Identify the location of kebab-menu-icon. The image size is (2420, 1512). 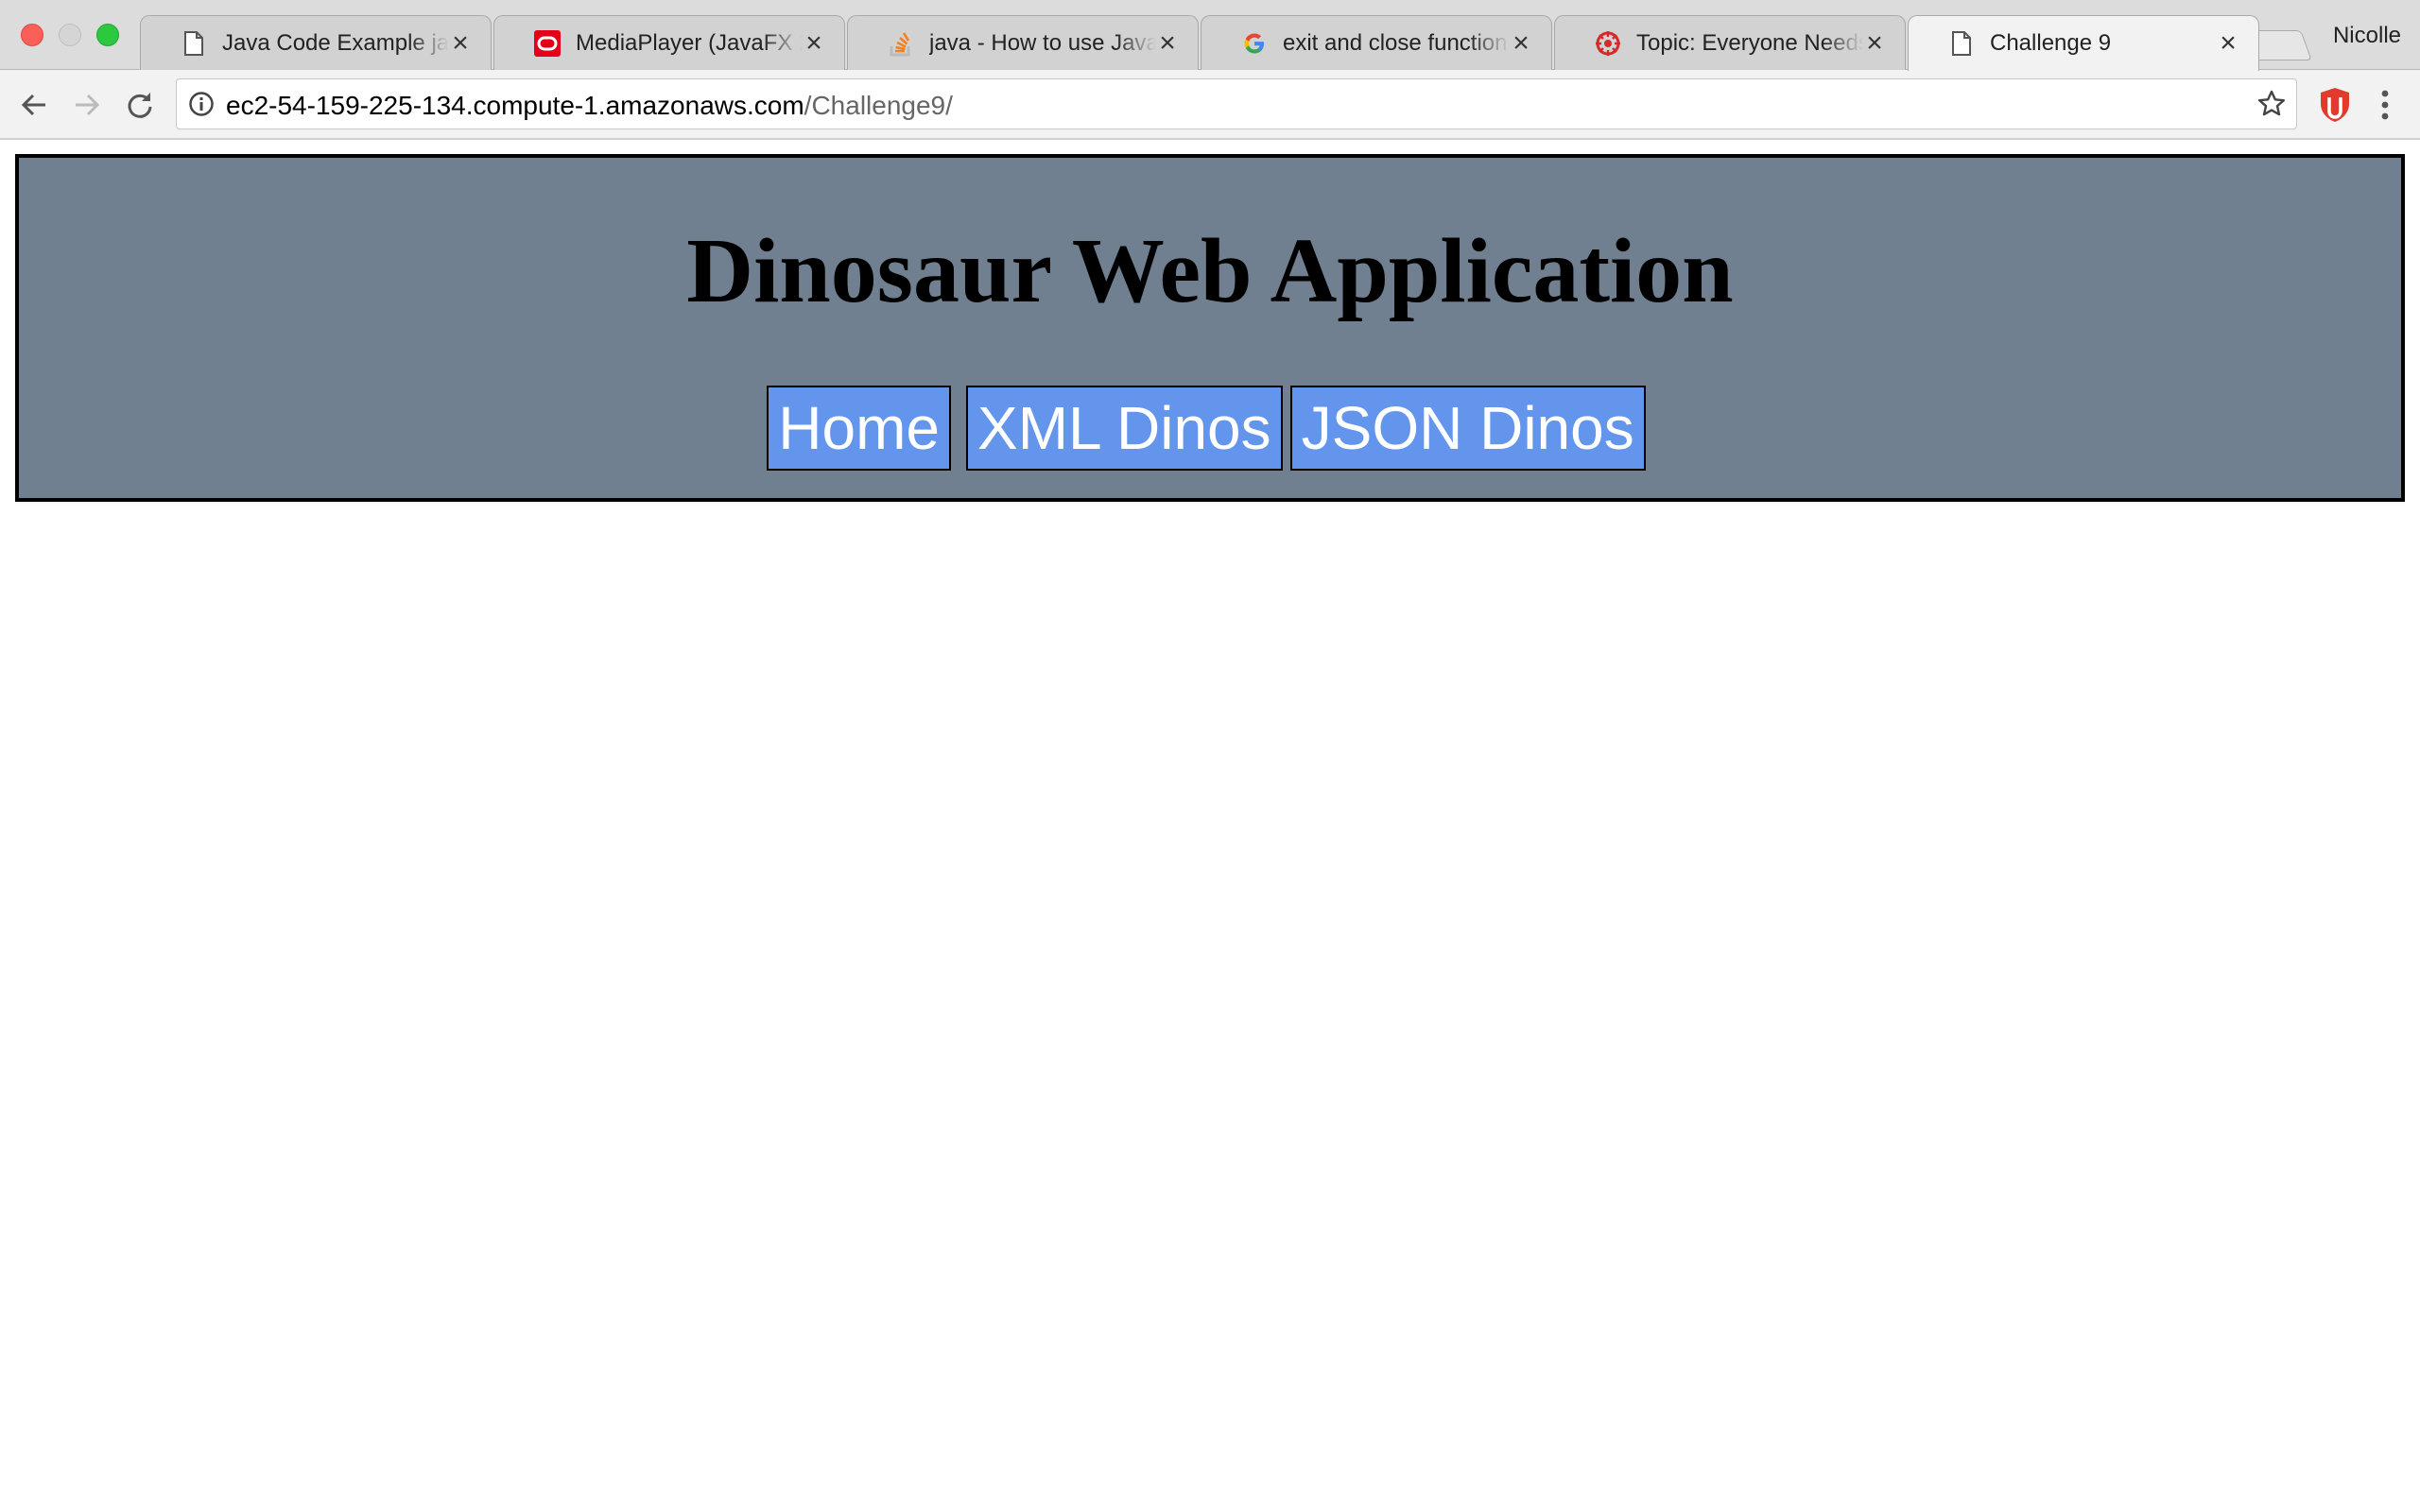
(2385, 105).